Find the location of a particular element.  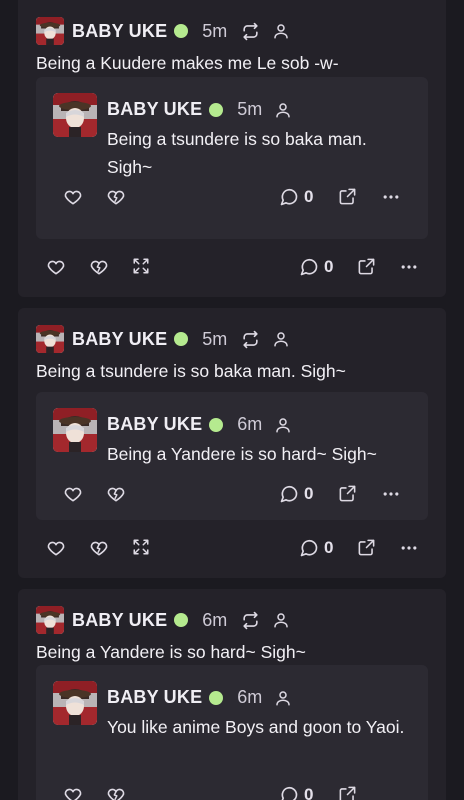

post-header: BABY UKE 6m is located at coordinates (163, 620).